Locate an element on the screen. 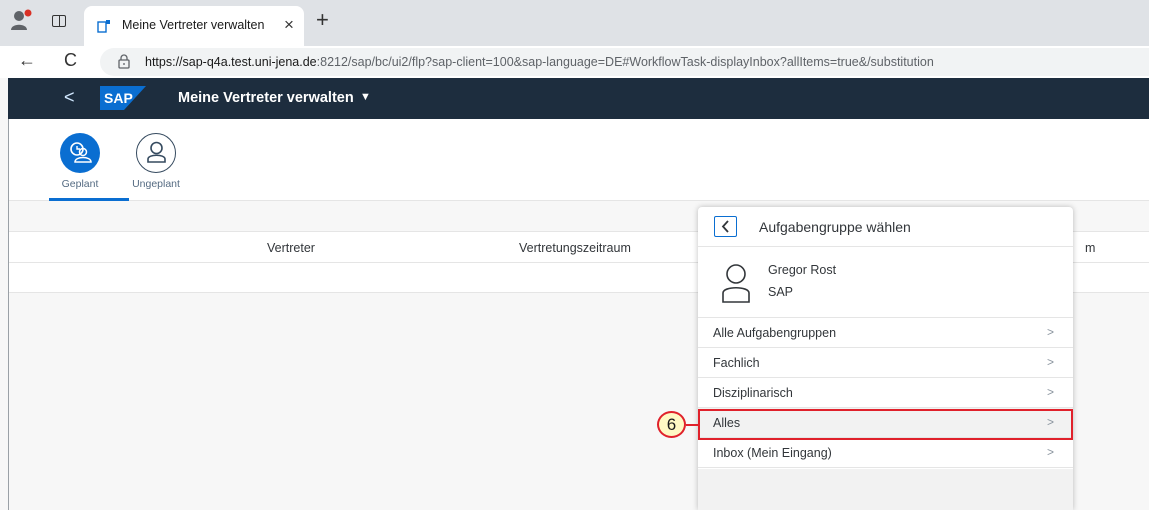 The image size is (1149, 510). scheduled-person-icon is located at coordinates (81, 152).